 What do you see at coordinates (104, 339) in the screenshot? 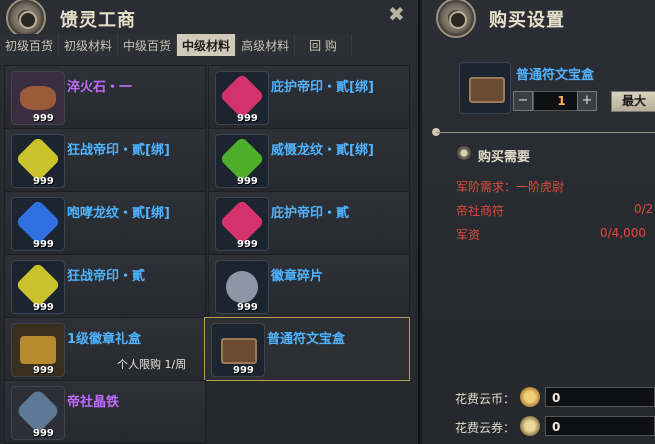
I see `item-name: 1级徽章礼盒` at bounding box center [104, 339].